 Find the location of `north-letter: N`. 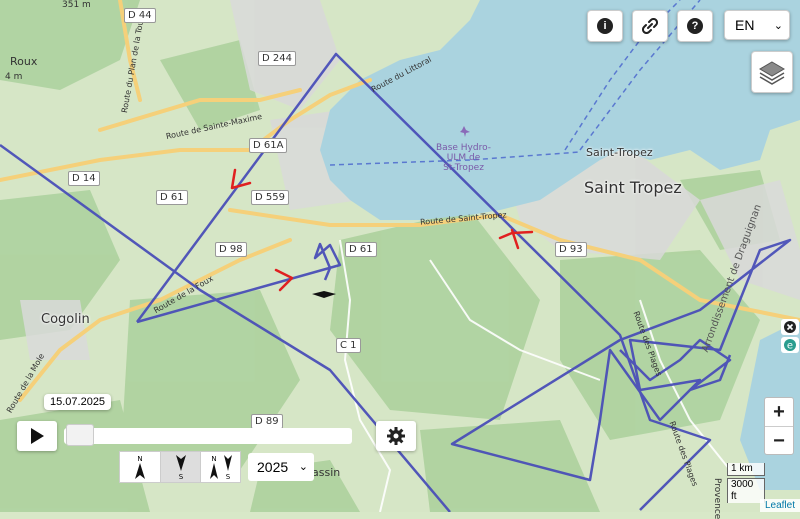

north-letter: N is located at coordinates (139, 459).